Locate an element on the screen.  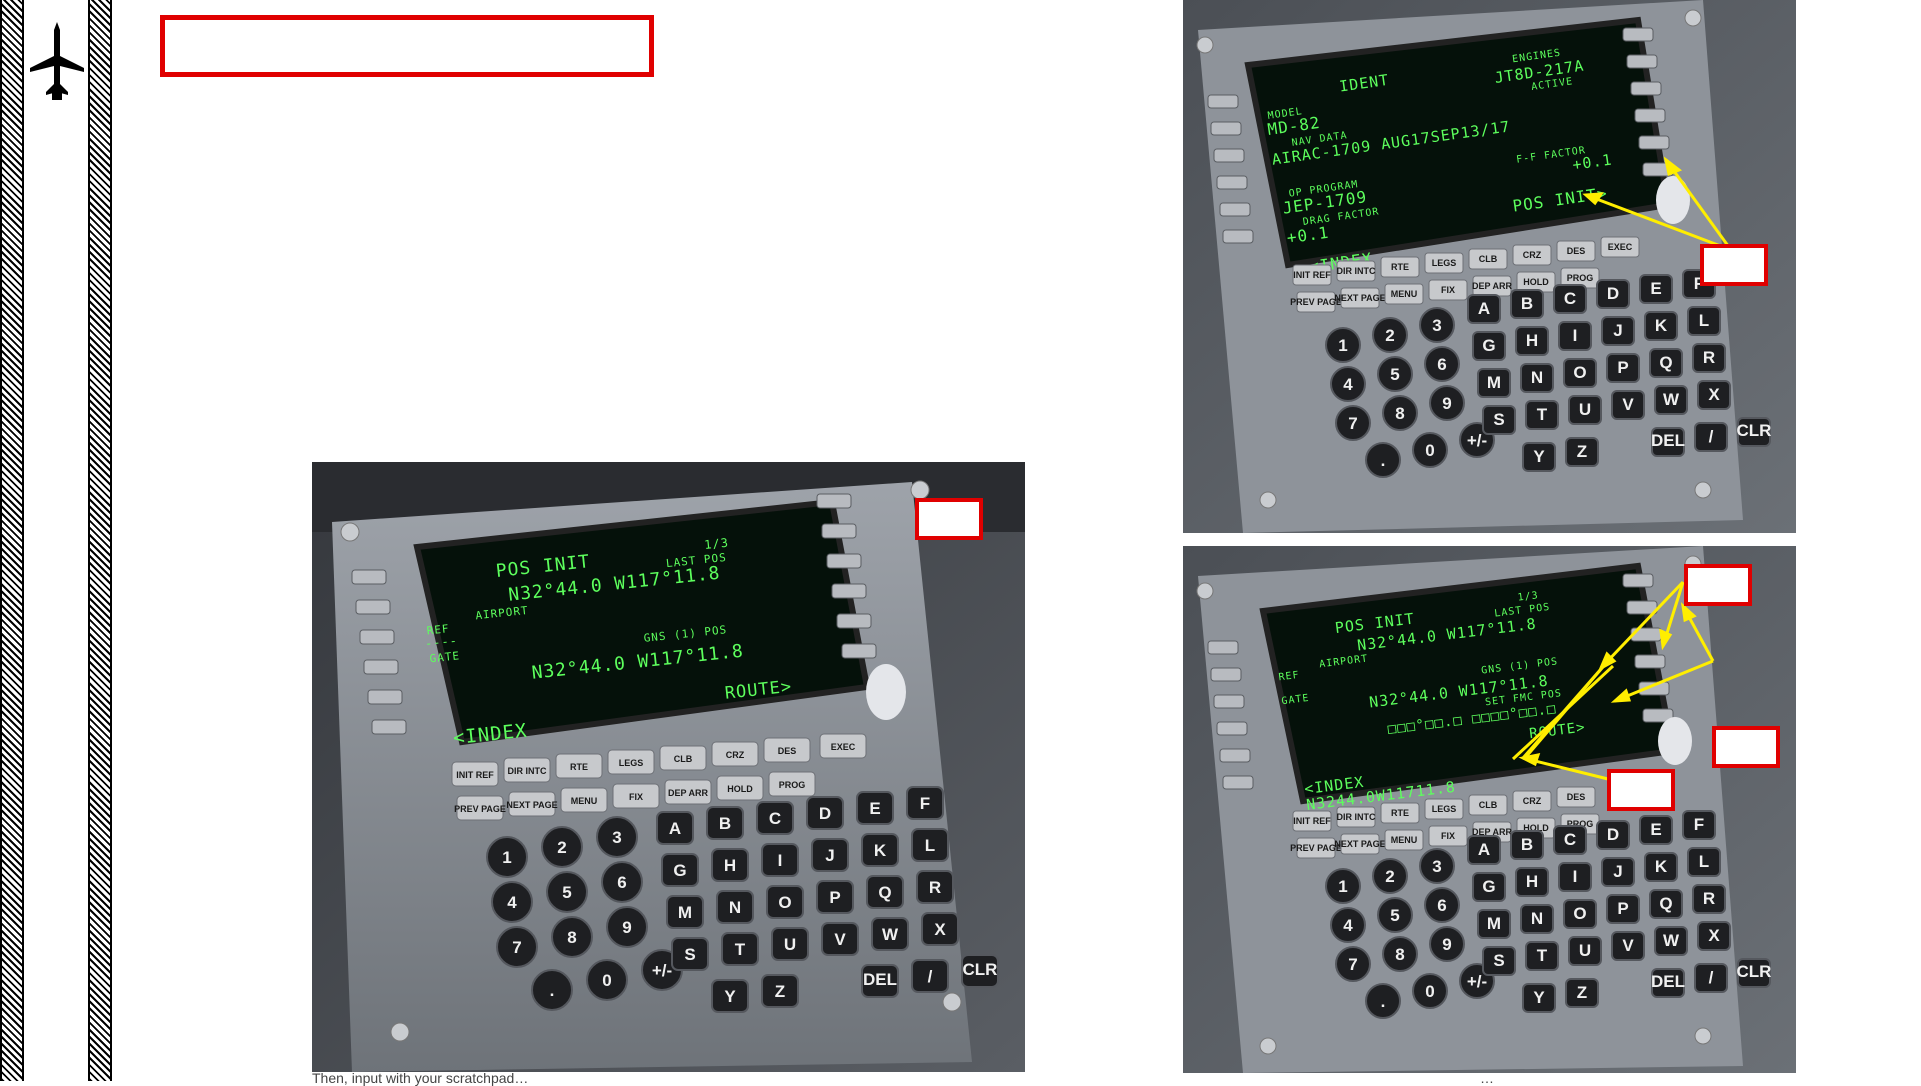
svg-text: 8 is located at coordinates (571, 937).